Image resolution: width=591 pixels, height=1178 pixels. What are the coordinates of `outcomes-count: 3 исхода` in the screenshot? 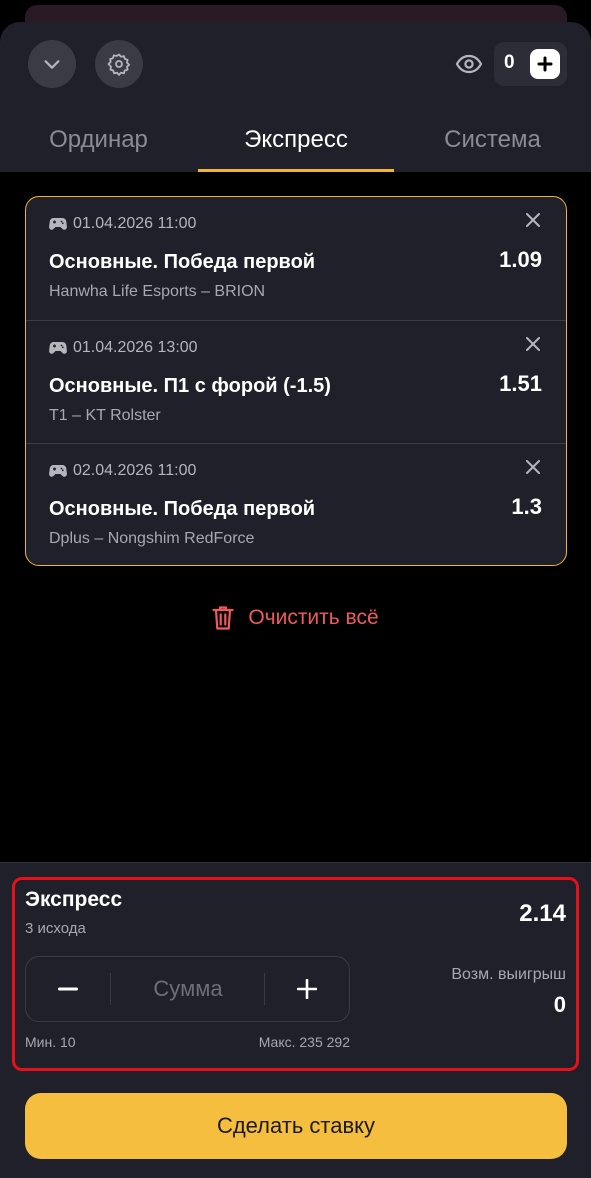 It's located at (55, 928).